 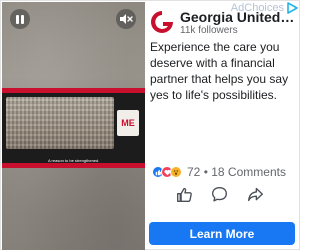 I want to click on banner-badge: ME, so click(x=128, y=123).